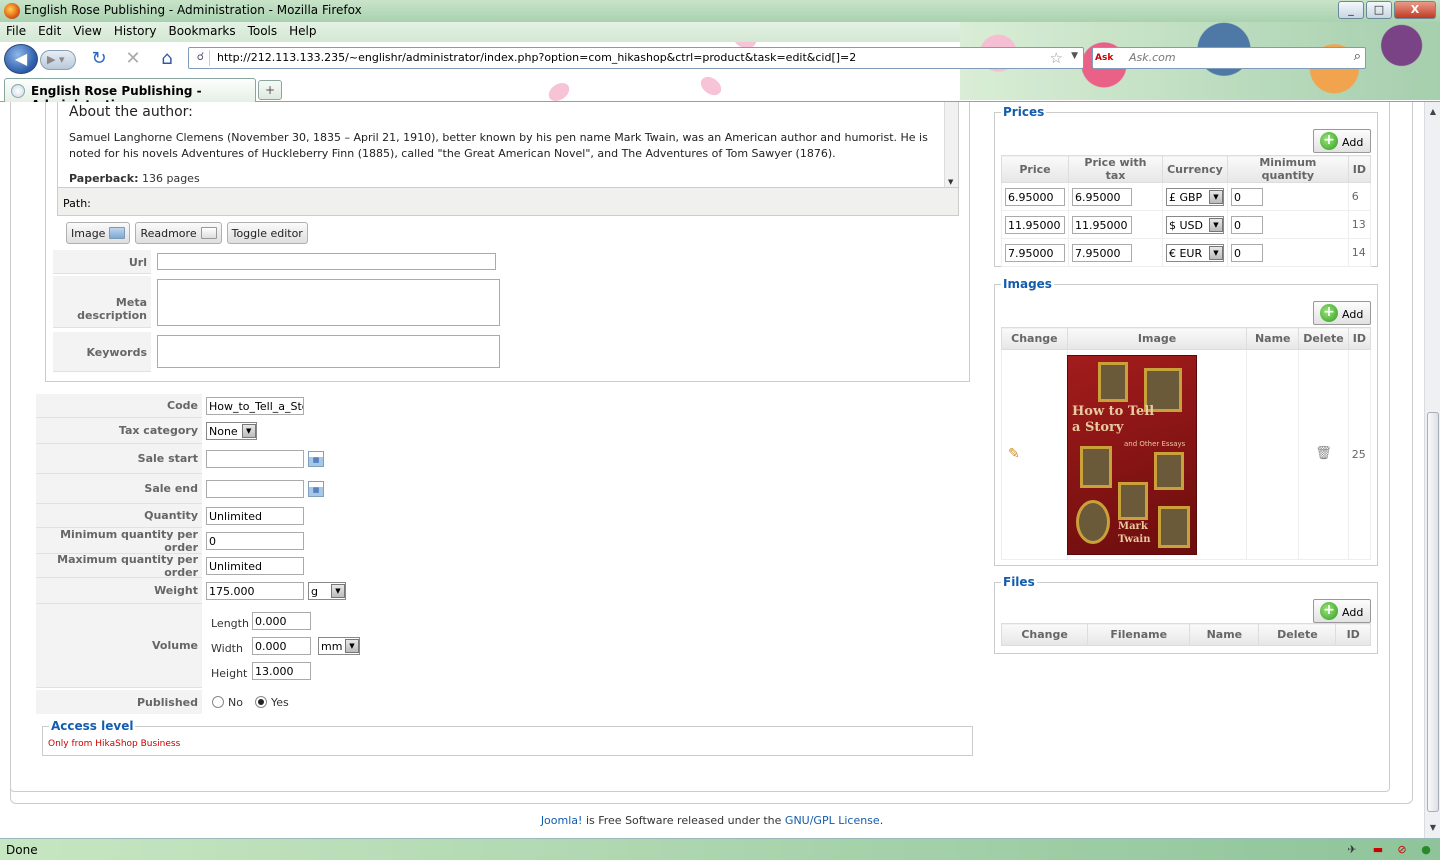  I want to click on status-ok-icon: ●, so click(1426, 850).